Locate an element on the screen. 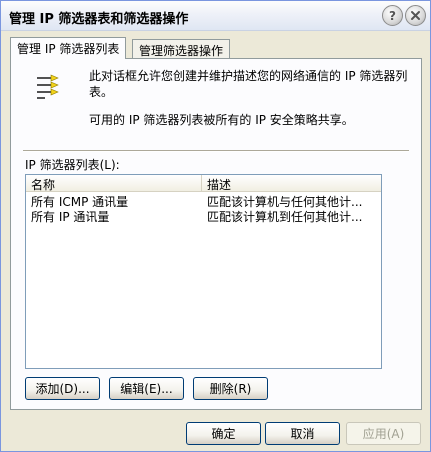 The height and width of the screenshot is (452, 431). shared-note-text: 可用的 IP 筛选器列表被所有的 IP 安全策略共享。 is located at coordinates (221, 120).